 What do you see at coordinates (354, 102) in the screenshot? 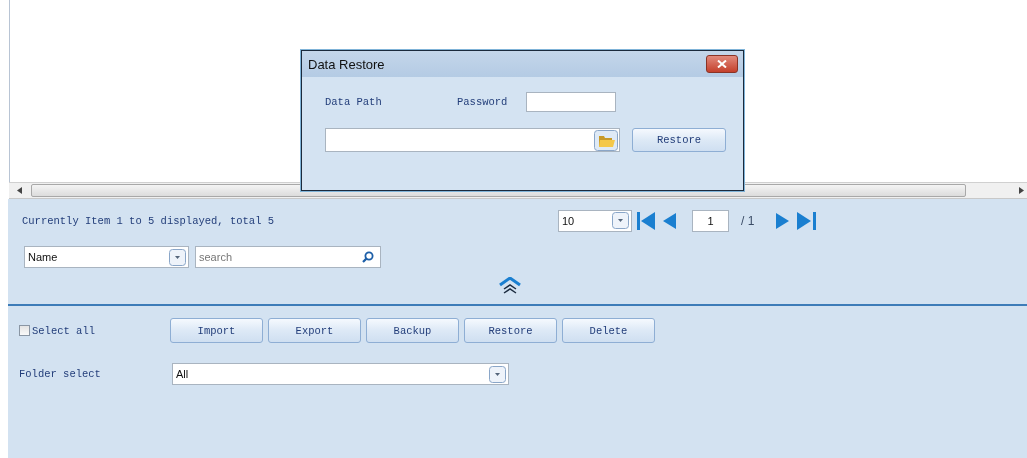
I see `data-path-label: Data Path` at bounding box center [354, 102].